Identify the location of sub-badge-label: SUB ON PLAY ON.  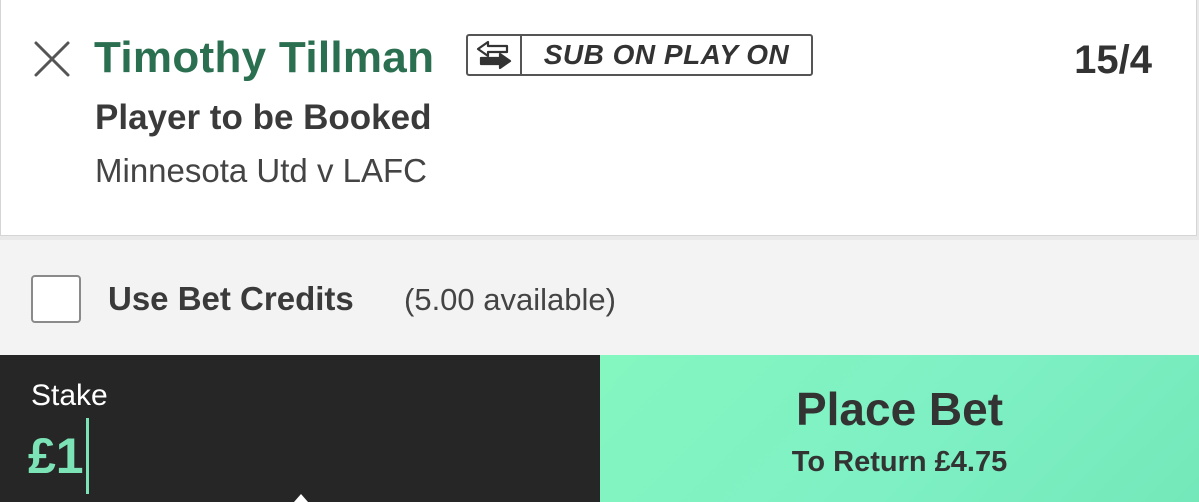
(666, 54).